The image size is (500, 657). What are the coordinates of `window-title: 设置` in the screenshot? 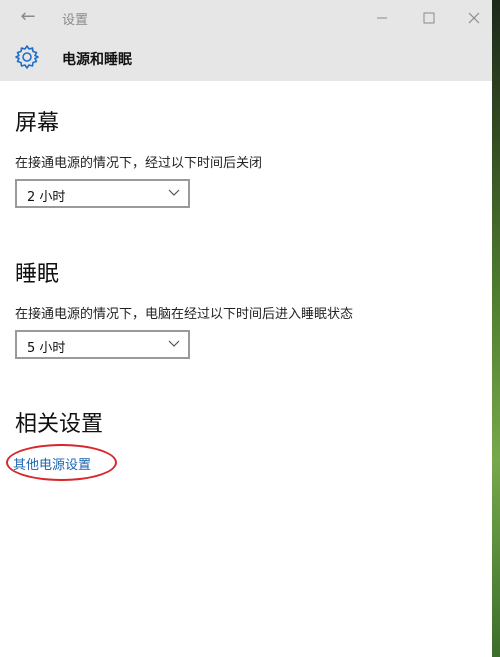 It's located at (75, 20).